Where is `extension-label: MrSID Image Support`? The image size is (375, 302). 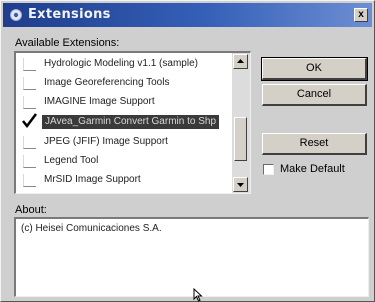
extension-label: MrSID Image Support is located at coordinates (92, 179).